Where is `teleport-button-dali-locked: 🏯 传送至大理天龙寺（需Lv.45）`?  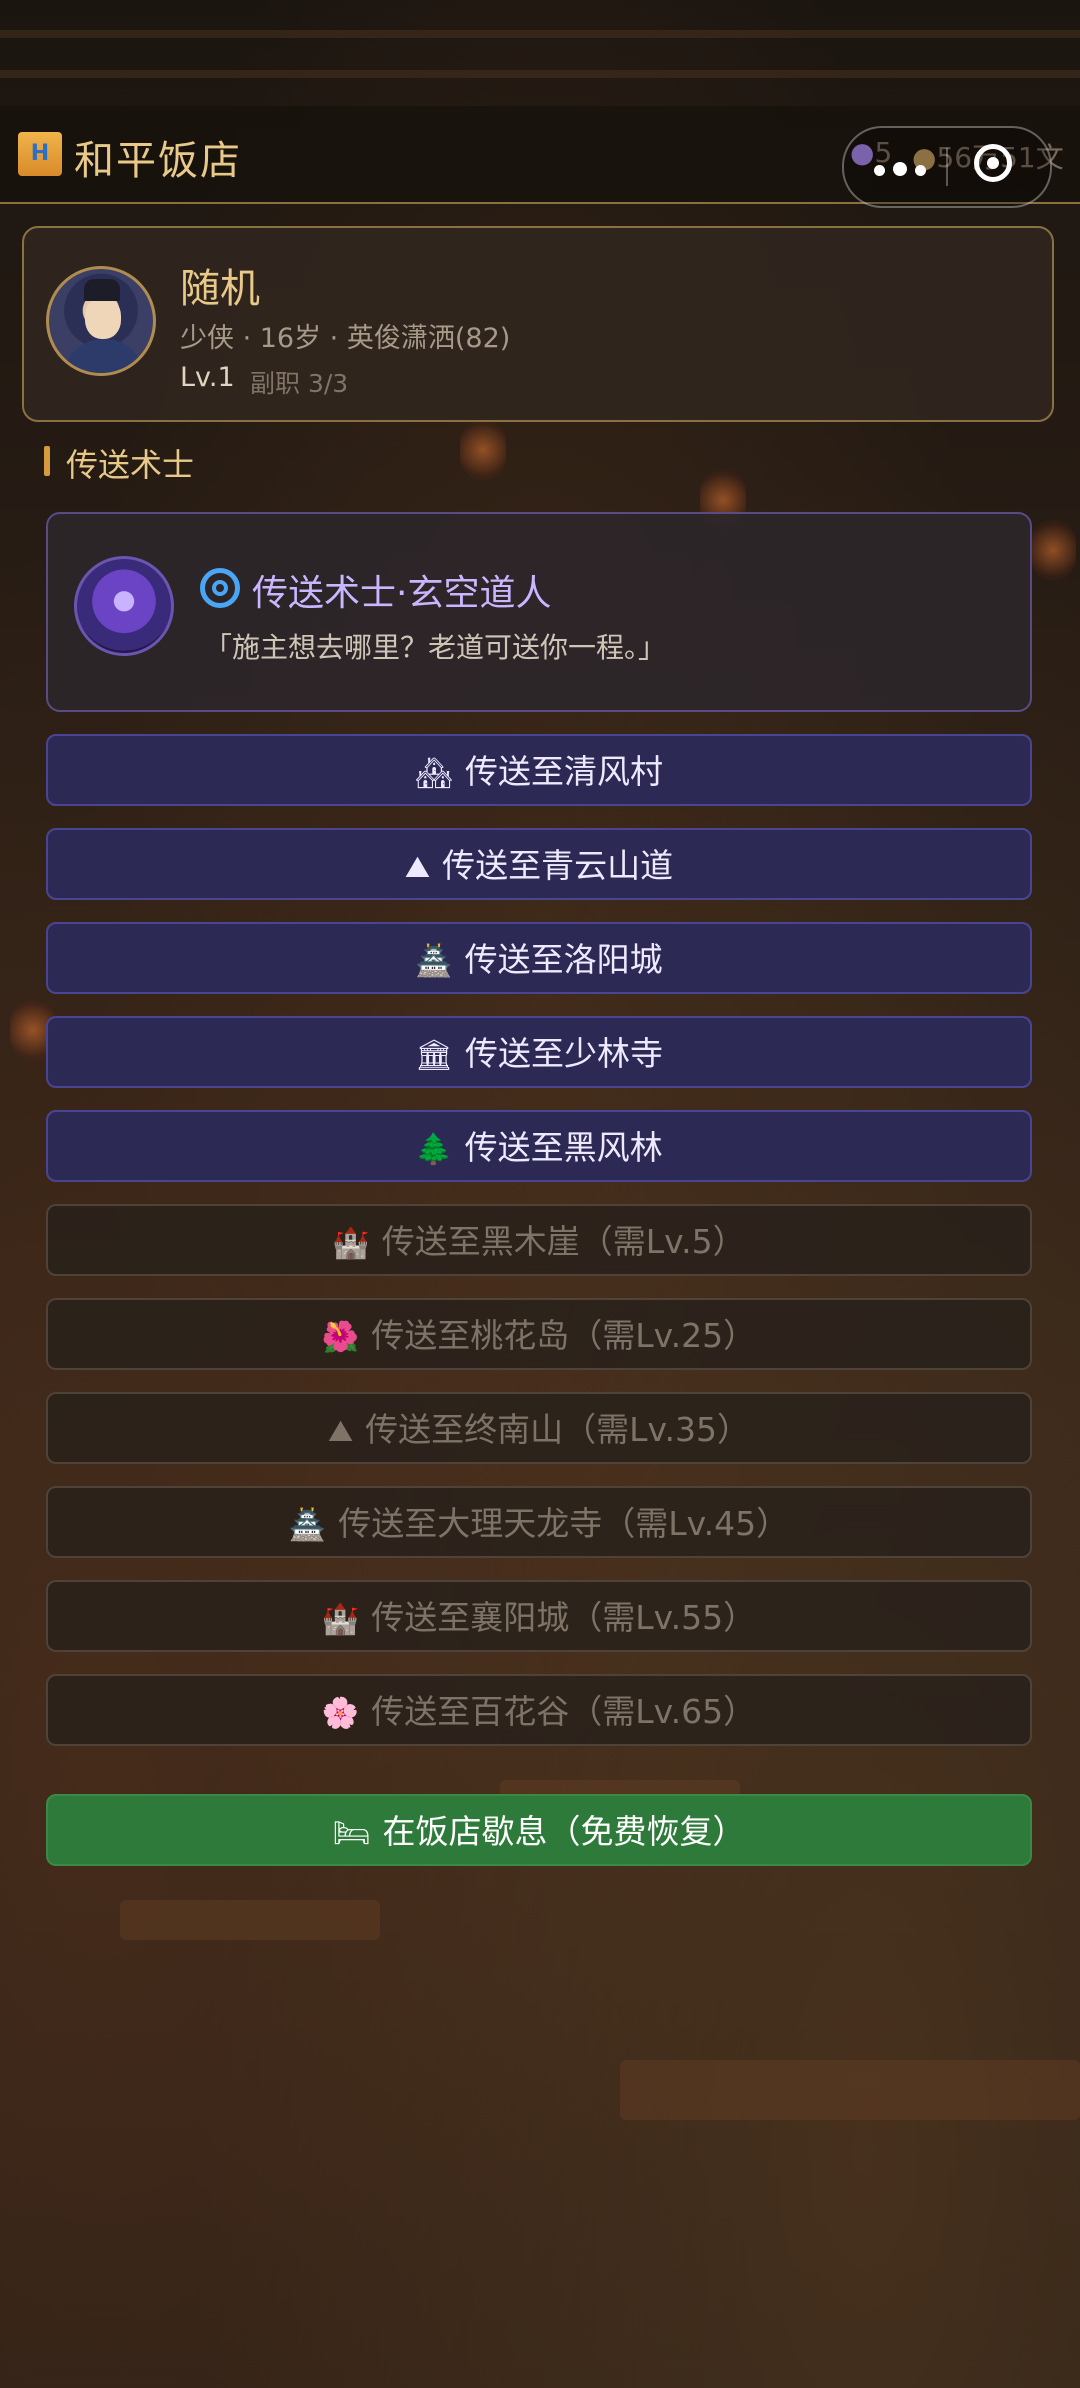 teleport-button-dali-locked: 🏯 传送至大理天龙寺（需Lv.45） is located at coordinates (539, 1522).